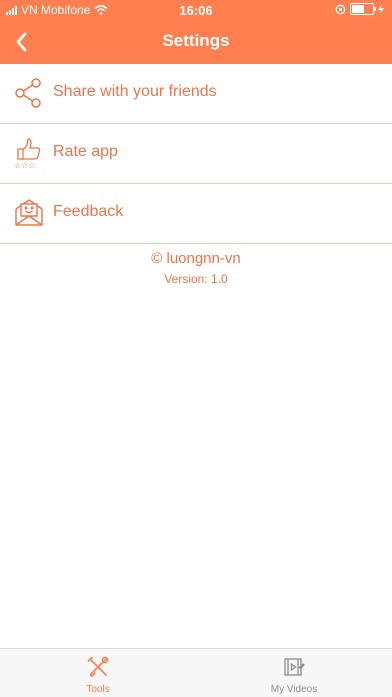 This screenshot has height=697, width=392. Describe the element at coordinates (98, 689) in the screenshot. I see `tab-label: Tools` at that location.